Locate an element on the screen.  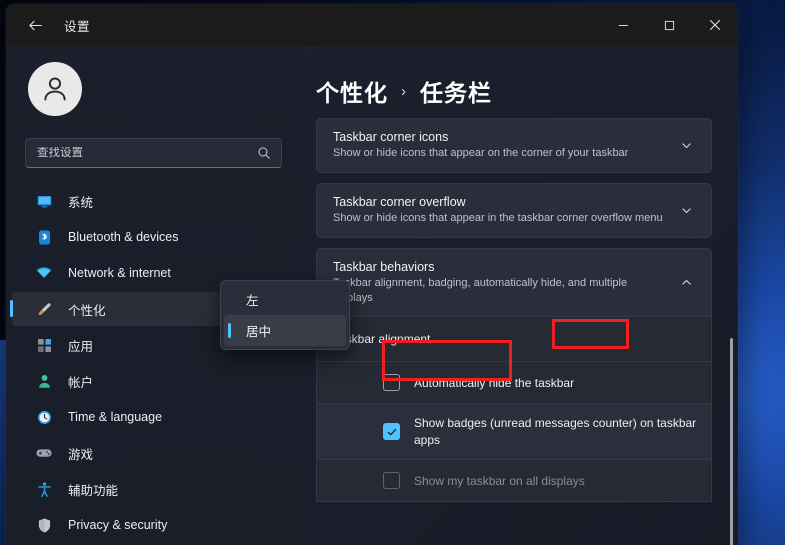
checkbox-show-taskbar-all-displays is located at coordinates (391, 481).